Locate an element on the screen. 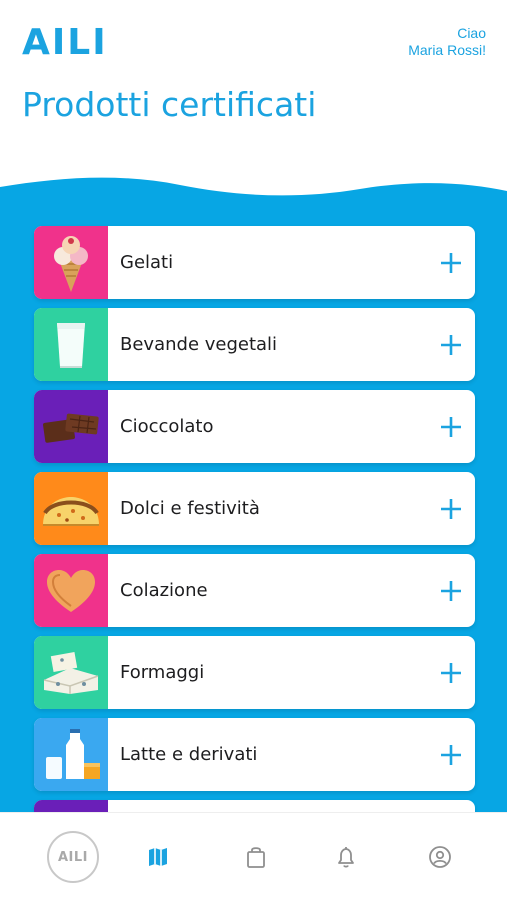 The height and width of the screenshot is (900, 507). cheese-icon is located at coordinates (71, 672).